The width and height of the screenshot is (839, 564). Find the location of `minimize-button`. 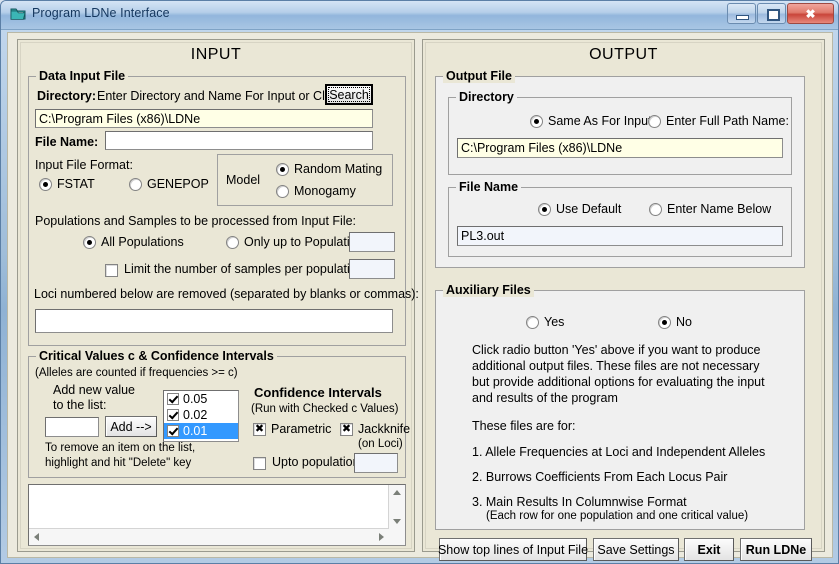

minimize-button is located at coordinates (741, 13).